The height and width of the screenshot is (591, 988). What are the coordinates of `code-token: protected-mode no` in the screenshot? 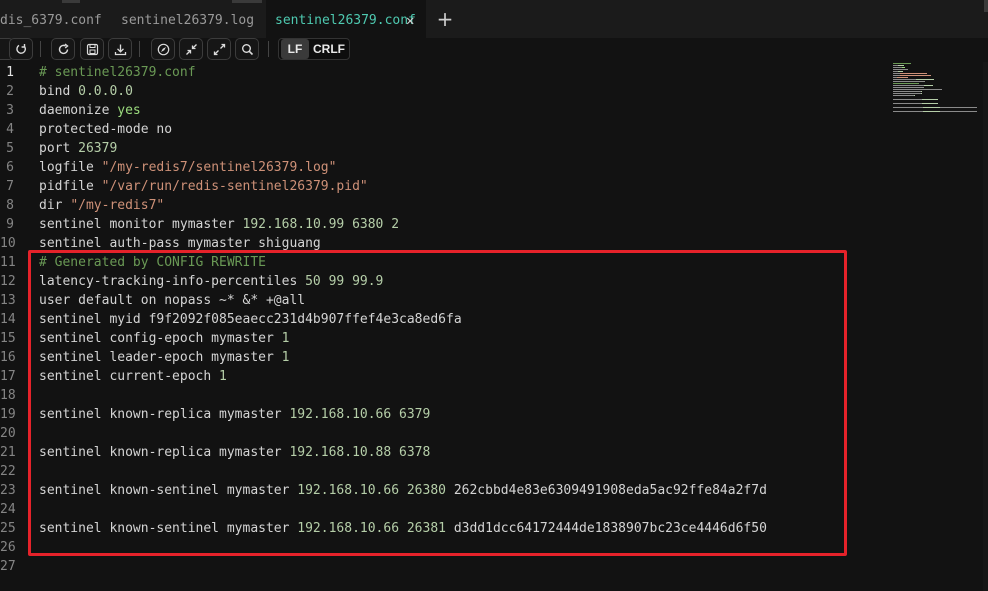 It's located at (106, 129).